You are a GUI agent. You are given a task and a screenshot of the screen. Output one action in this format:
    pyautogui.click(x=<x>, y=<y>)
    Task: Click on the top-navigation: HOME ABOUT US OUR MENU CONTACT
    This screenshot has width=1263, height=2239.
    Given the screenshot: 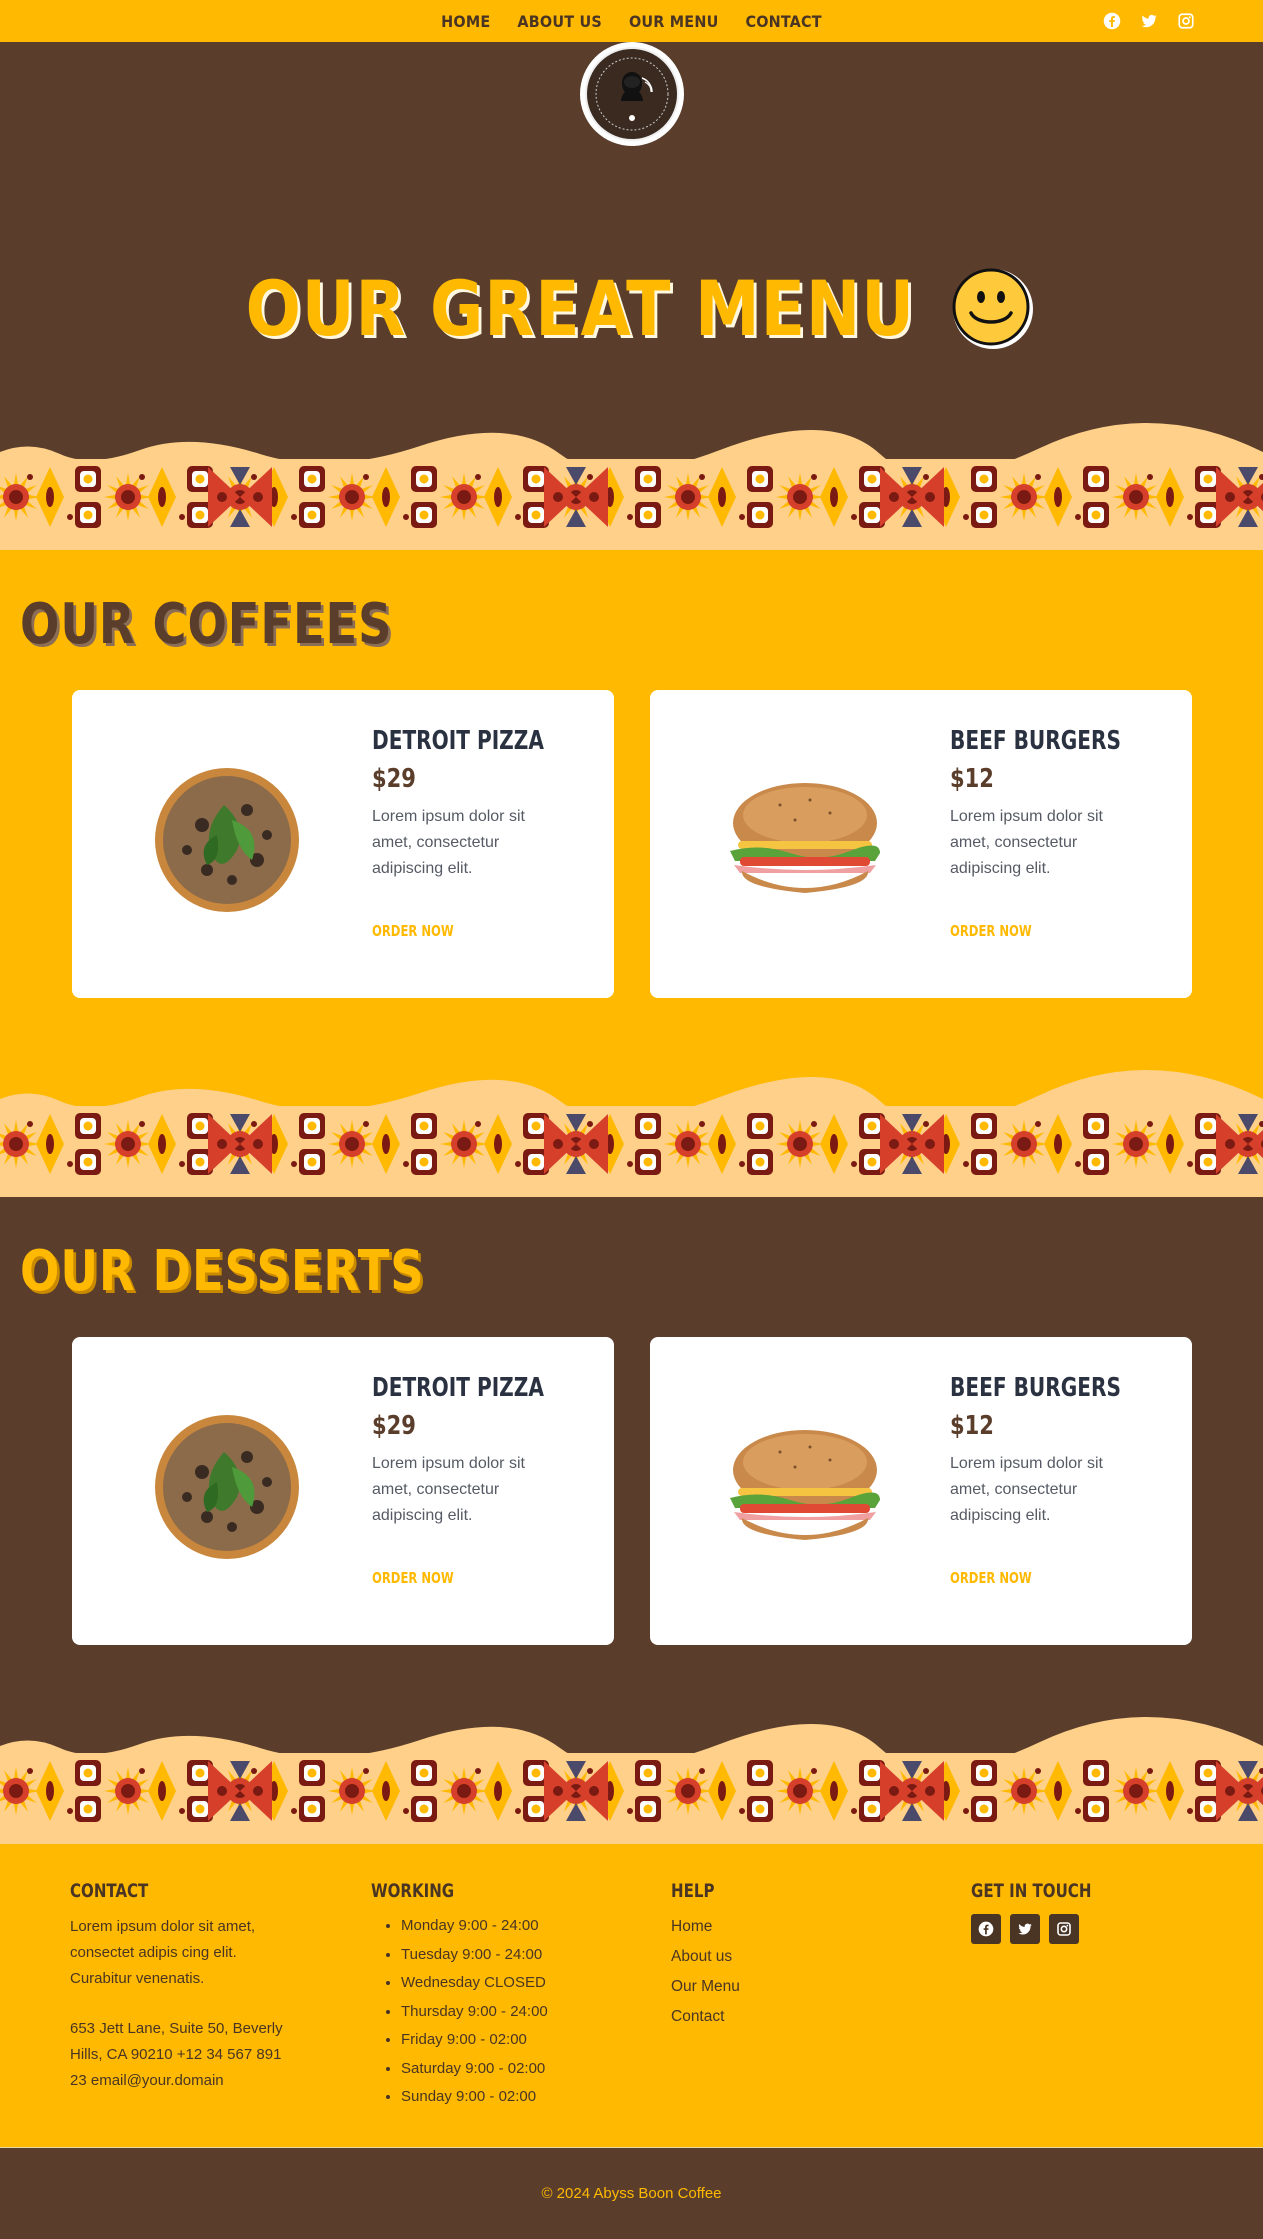 What is the action you would take?
    pyautogui.click(x=631, y=21)
    